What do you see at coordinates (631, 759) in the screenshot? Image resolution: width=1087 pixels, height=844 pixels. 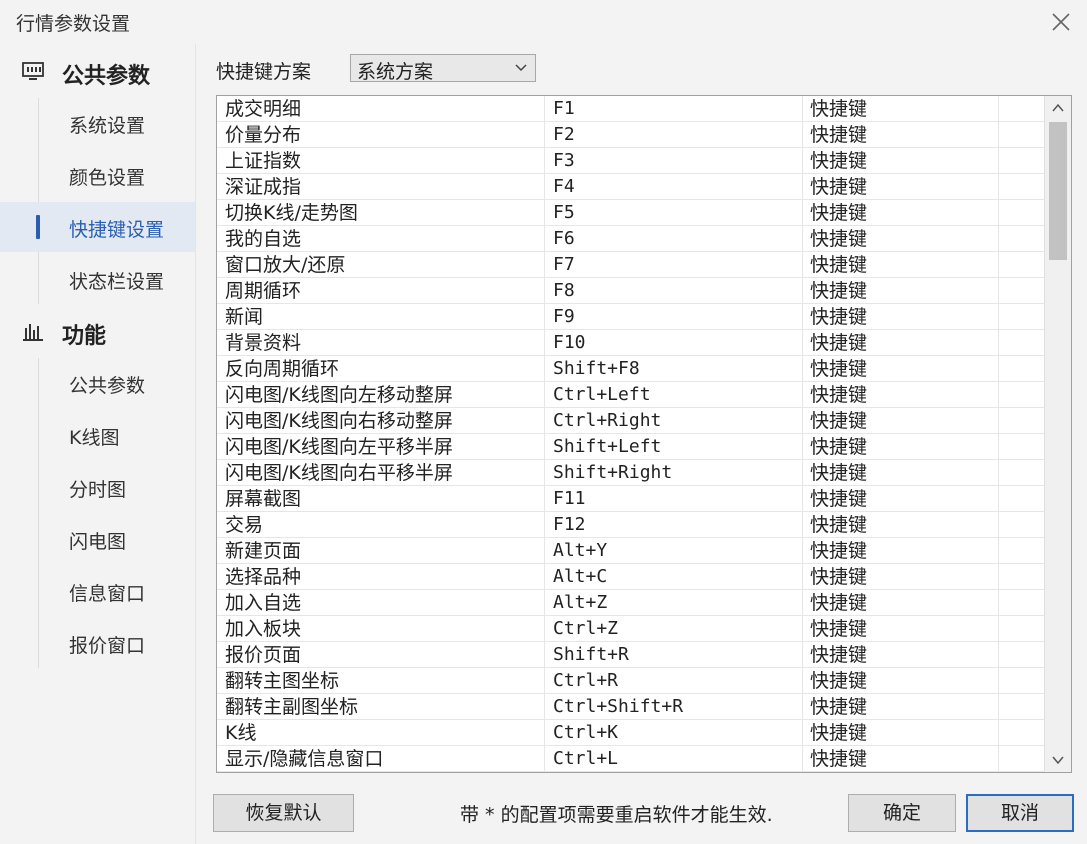 I see `table-row: 显示/隐藏信息窗口 Ctrl+L 快捷键` at bounding box center [631, 759].